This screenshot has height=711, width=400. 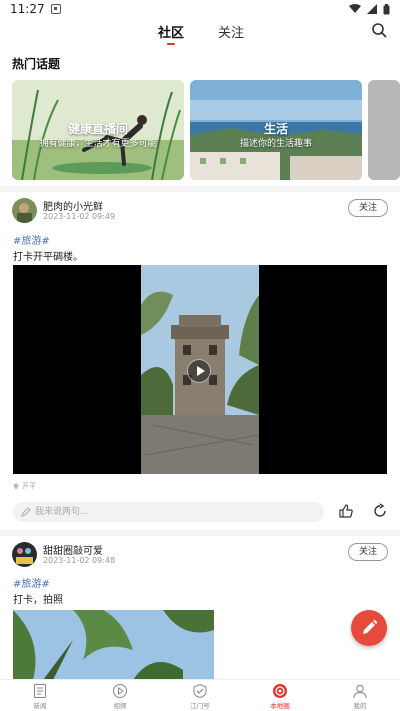 What do you see at coordinates (55, 9) in the screenshot?
I see `notification-icon` at bounding box center [55, 9].